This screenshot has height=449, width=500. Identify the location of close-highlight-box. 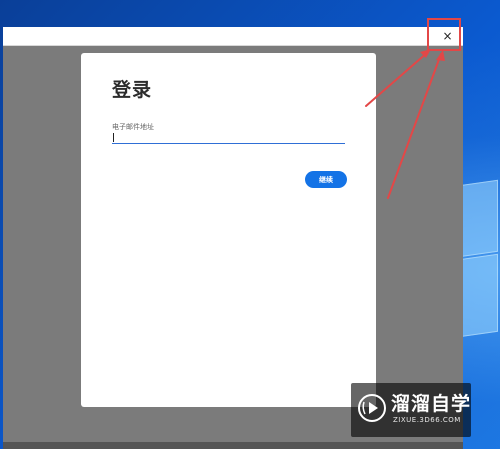
(444, 34).